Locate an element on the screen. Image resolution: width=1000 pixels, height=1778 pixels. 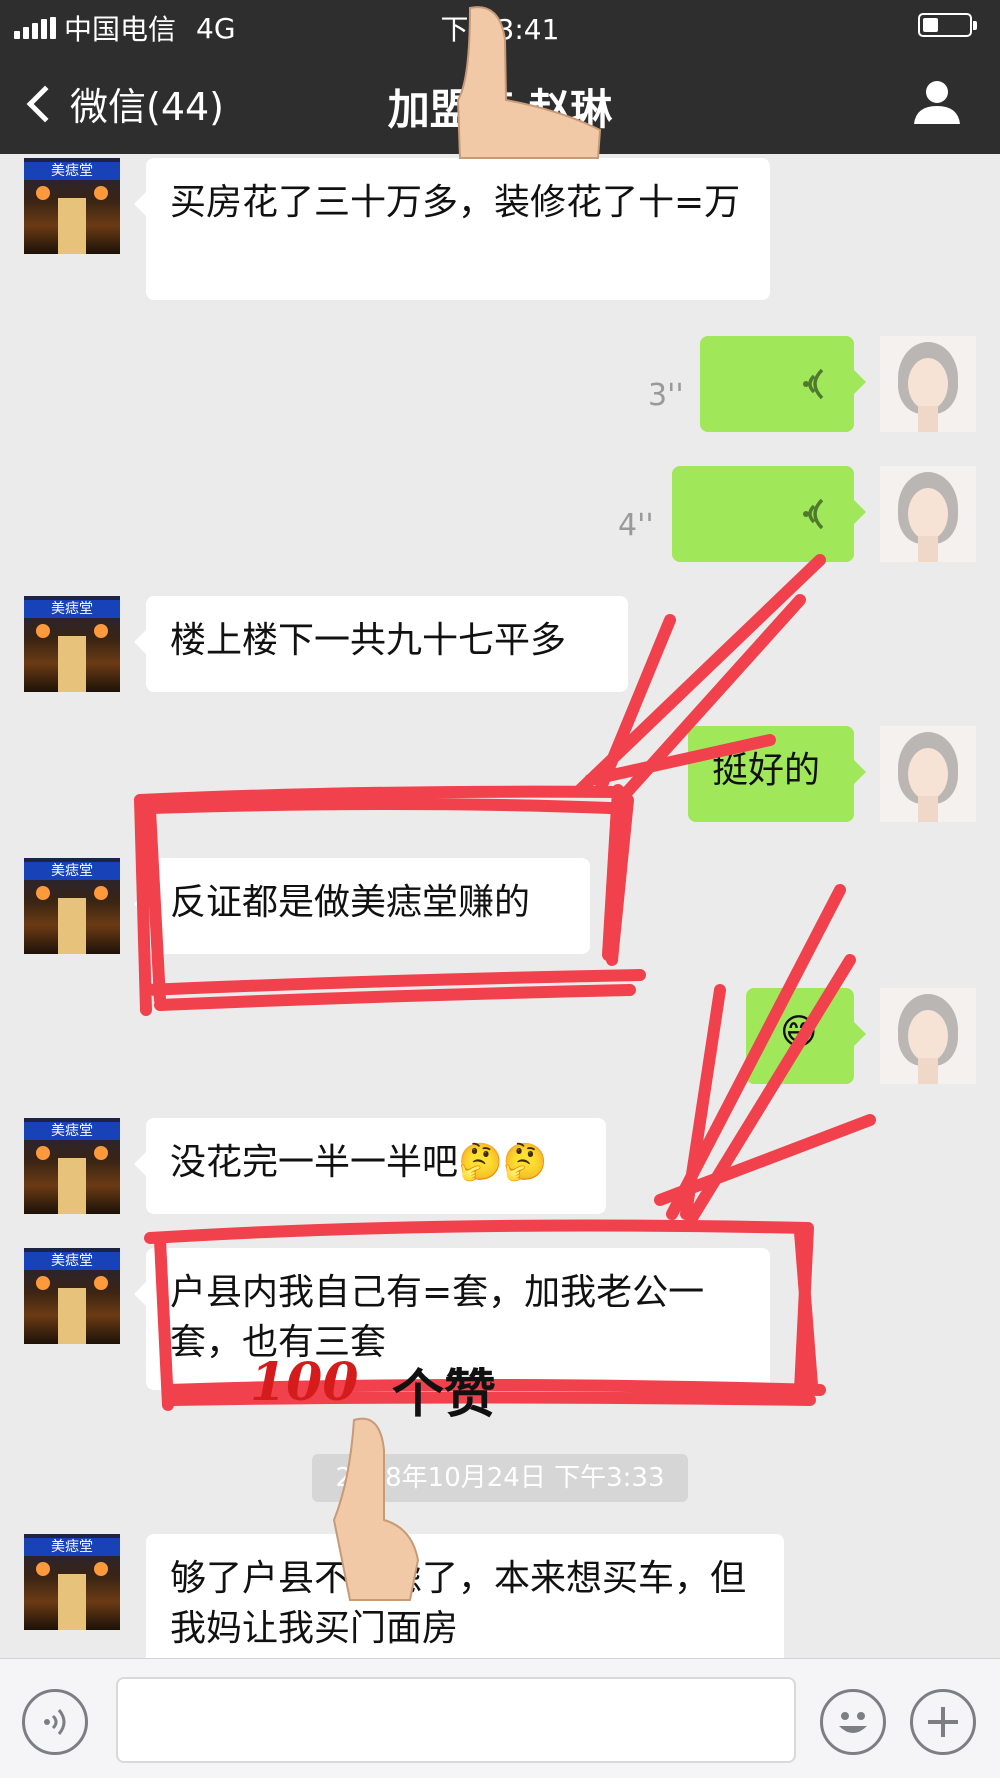
message-bubble: 没花完一半一半吧🤔🤔 is located at coordinates (370, 1166).